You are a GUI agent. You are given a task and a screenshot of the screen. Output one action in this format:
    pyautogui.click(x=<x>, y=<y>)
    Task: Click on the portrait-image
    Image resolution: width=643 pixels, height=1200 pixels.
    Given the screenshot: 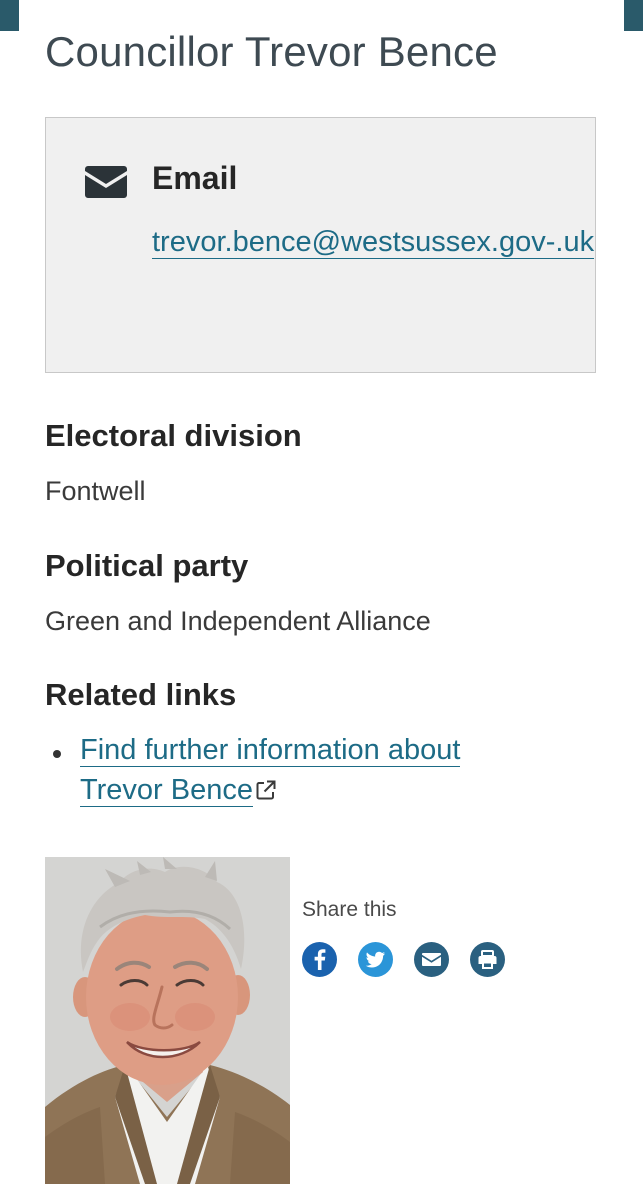 What is the action you would take?
    pyautogui.click(x=167, y=1020)
    